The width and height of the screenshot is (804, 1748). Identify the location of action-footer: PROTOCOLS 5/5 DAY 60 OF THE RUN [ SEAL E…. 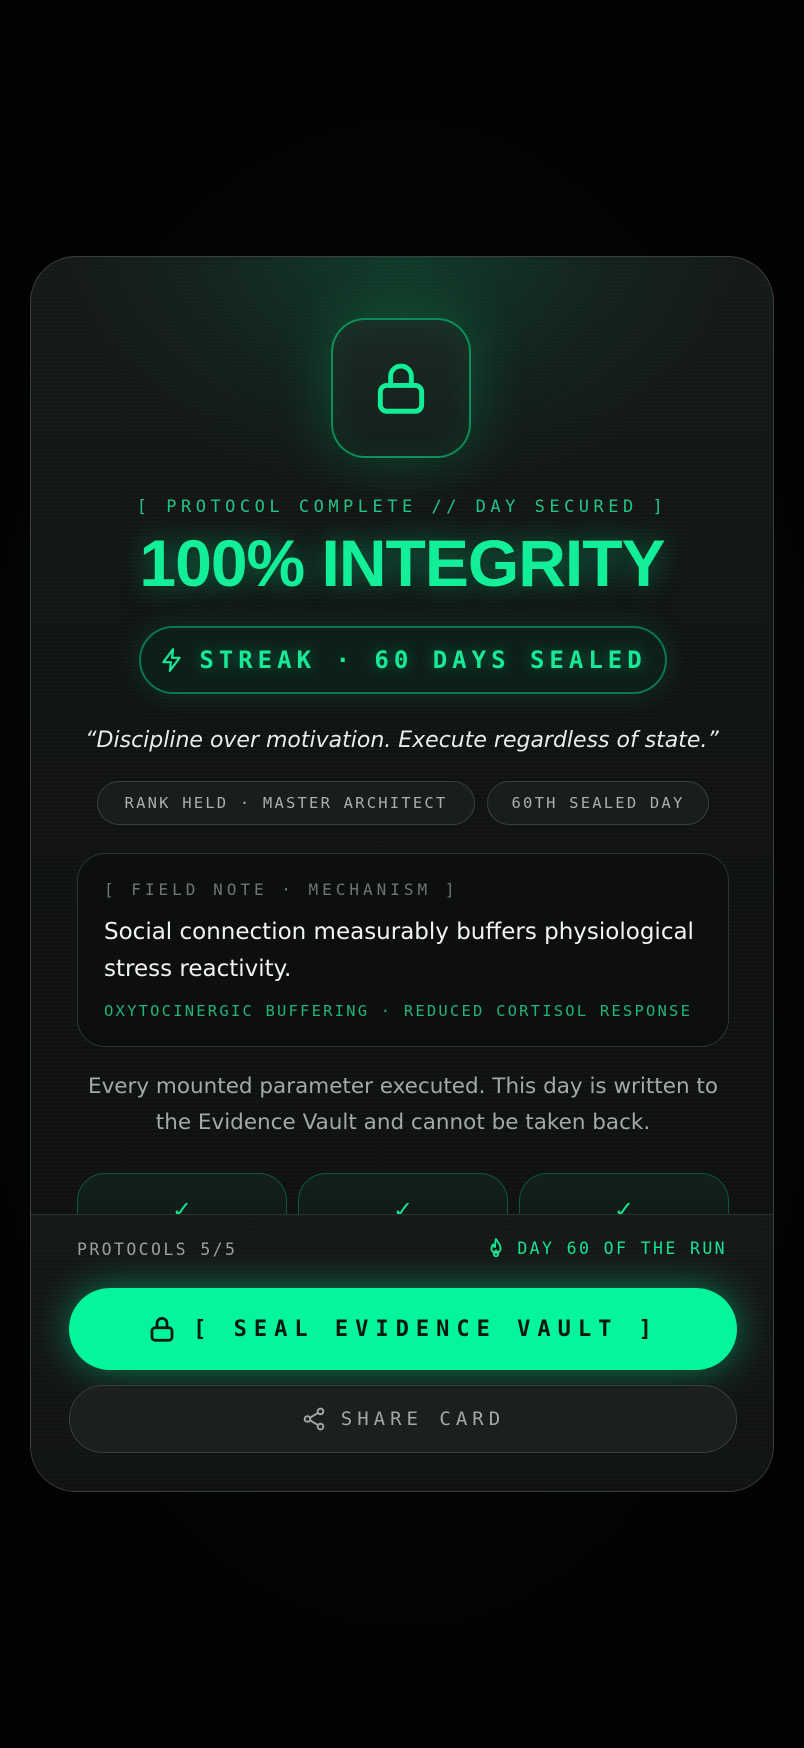
(402, 1352).